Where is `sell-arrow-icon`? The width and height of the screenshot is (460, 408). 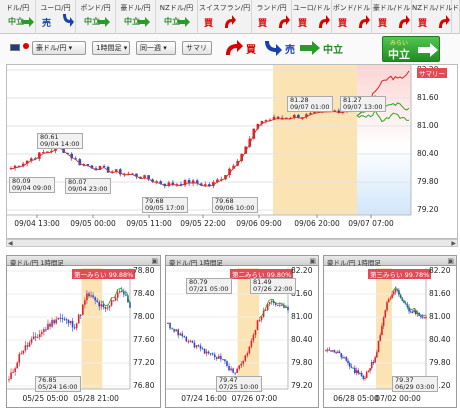
sell-arrow-icon is located at coordinates (68, 20).